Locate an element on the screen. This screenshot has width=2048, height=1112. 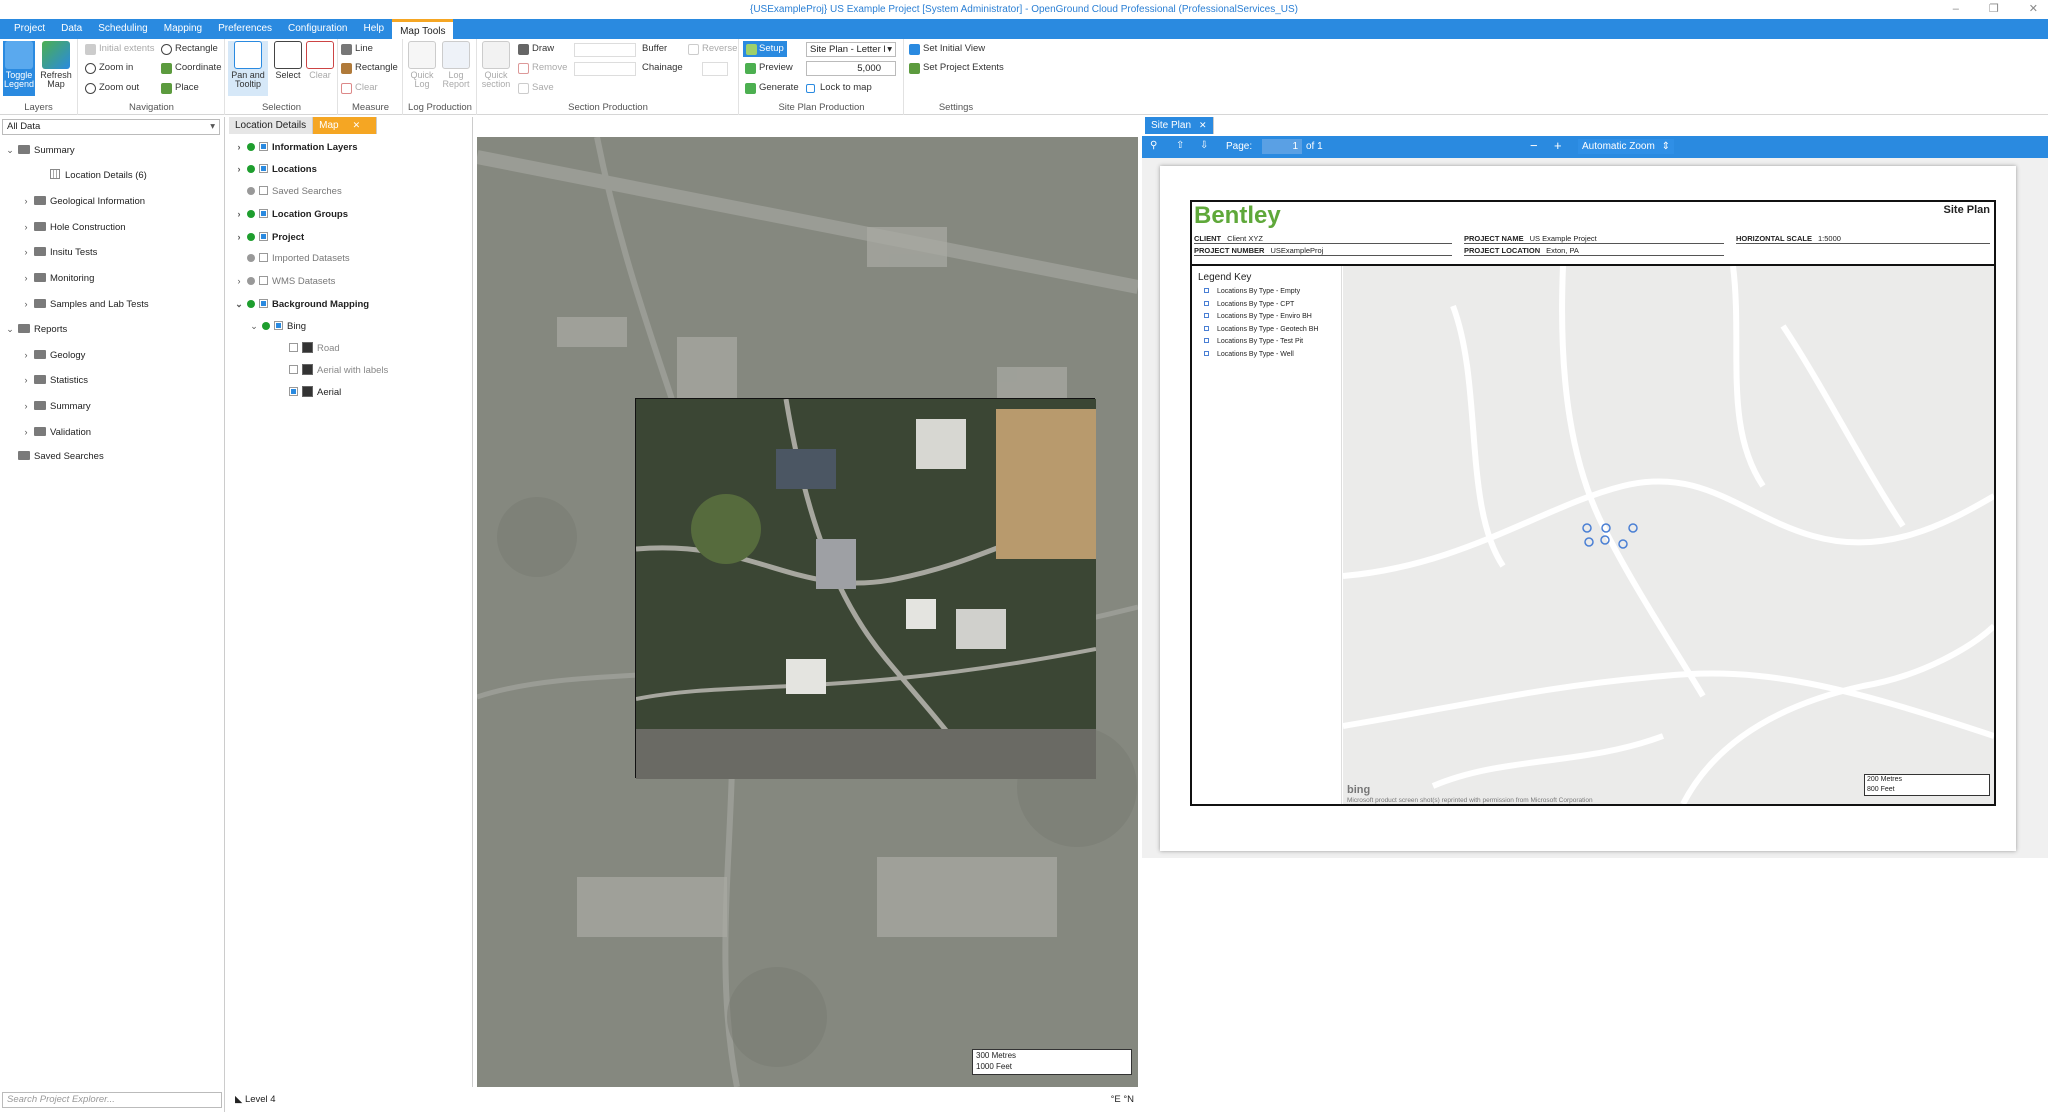
layer-item: › Project is located at coordinates (268, 237).